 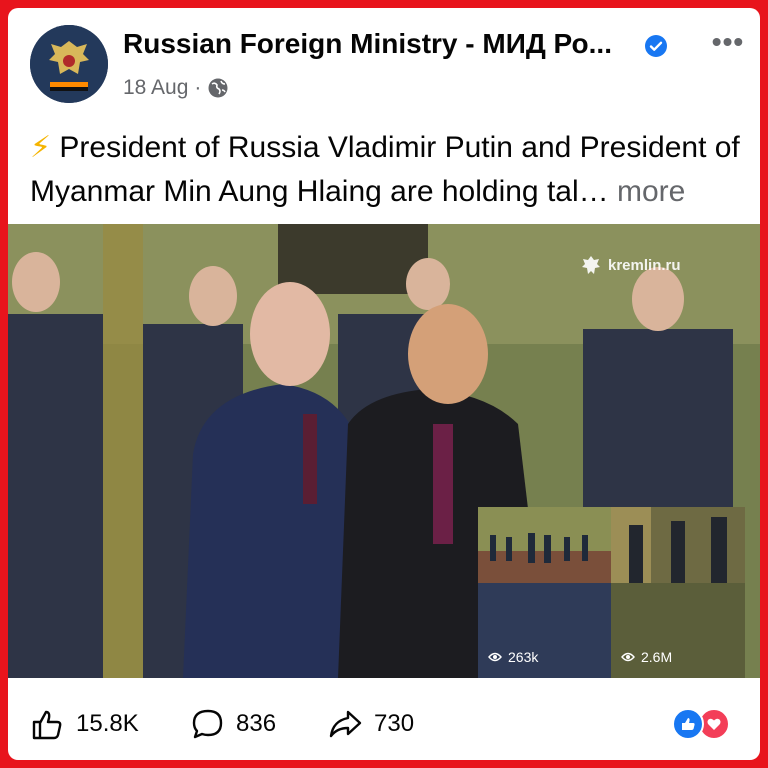 I want to click on globe-icon, so click(x=218, y=88).